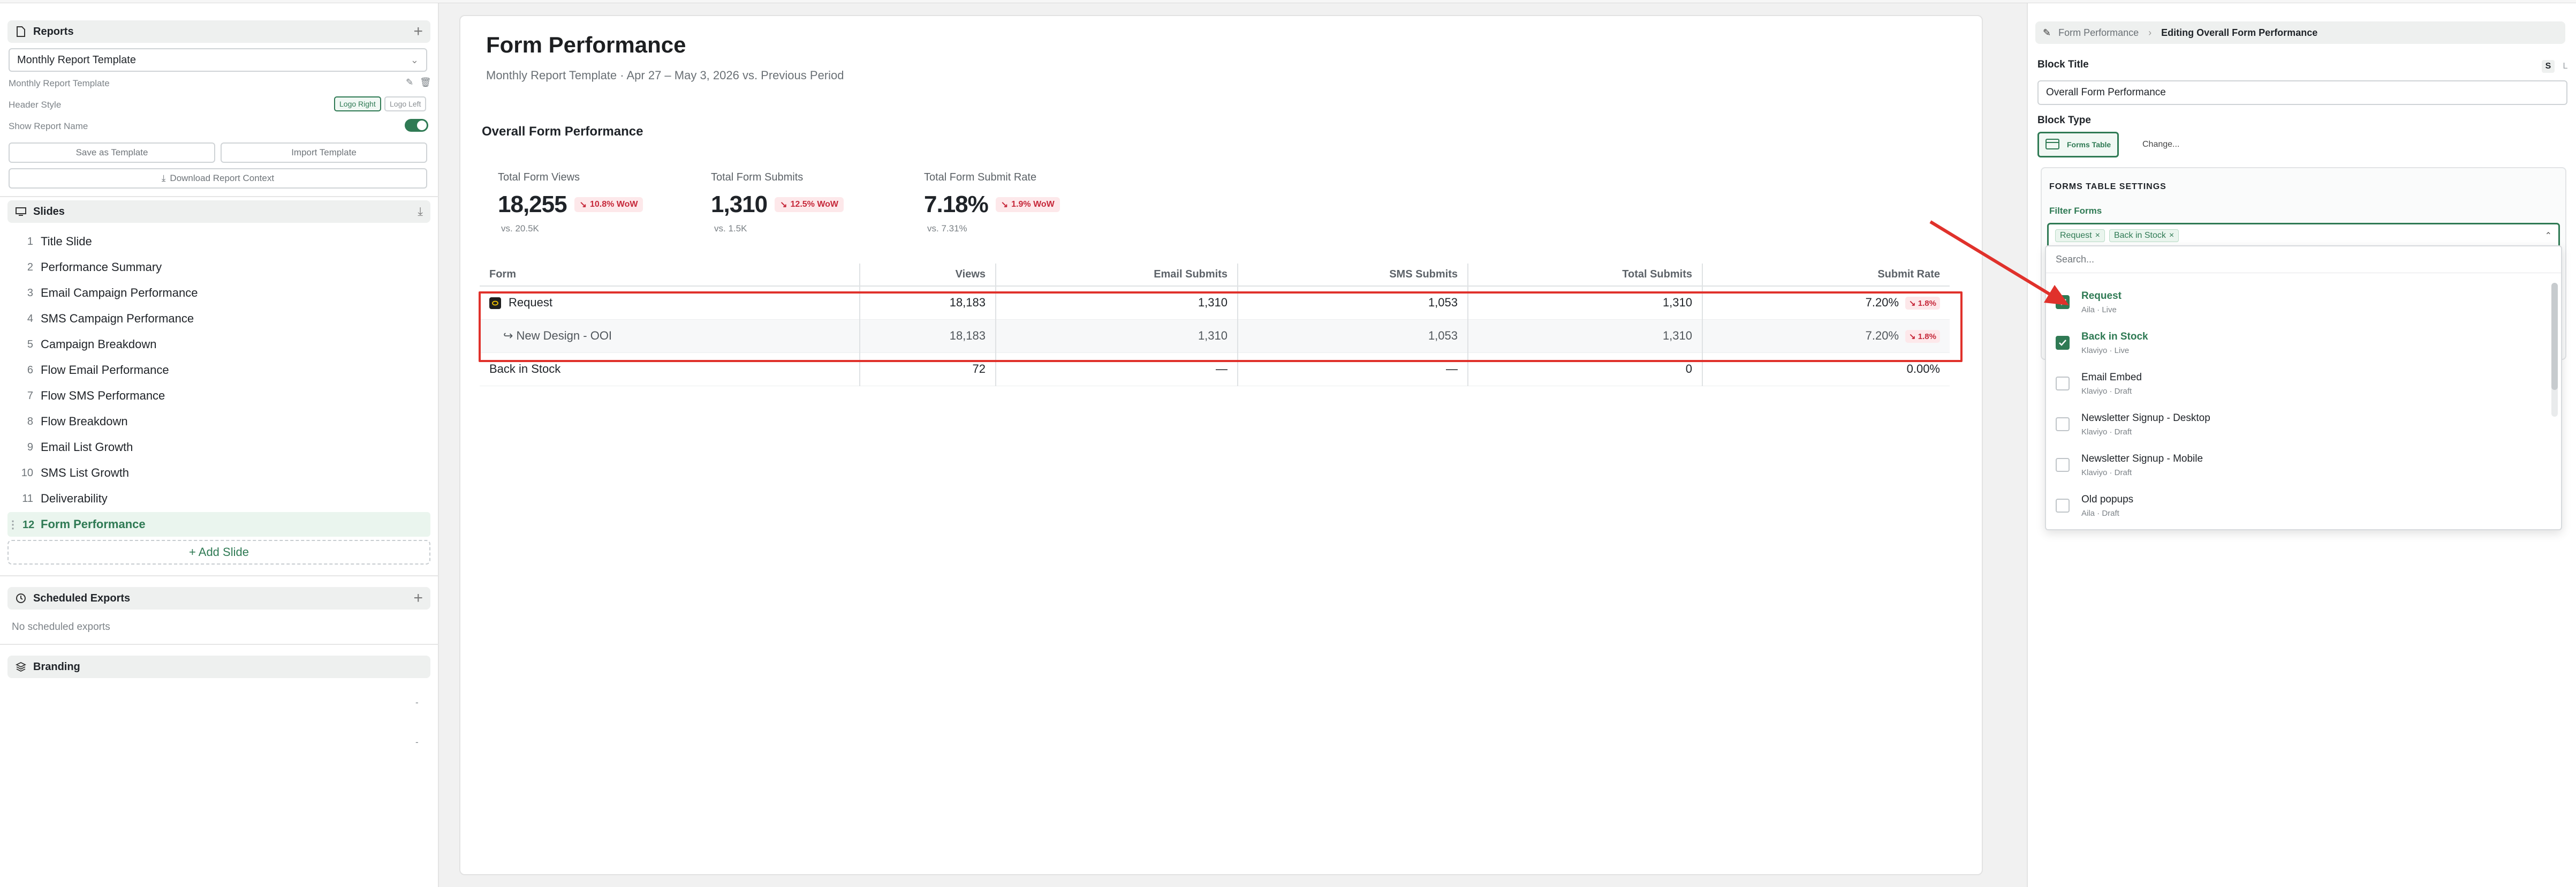 This screenshot has width=2576, height=887. I want to click on slide-number: 2, so click(30, 267).